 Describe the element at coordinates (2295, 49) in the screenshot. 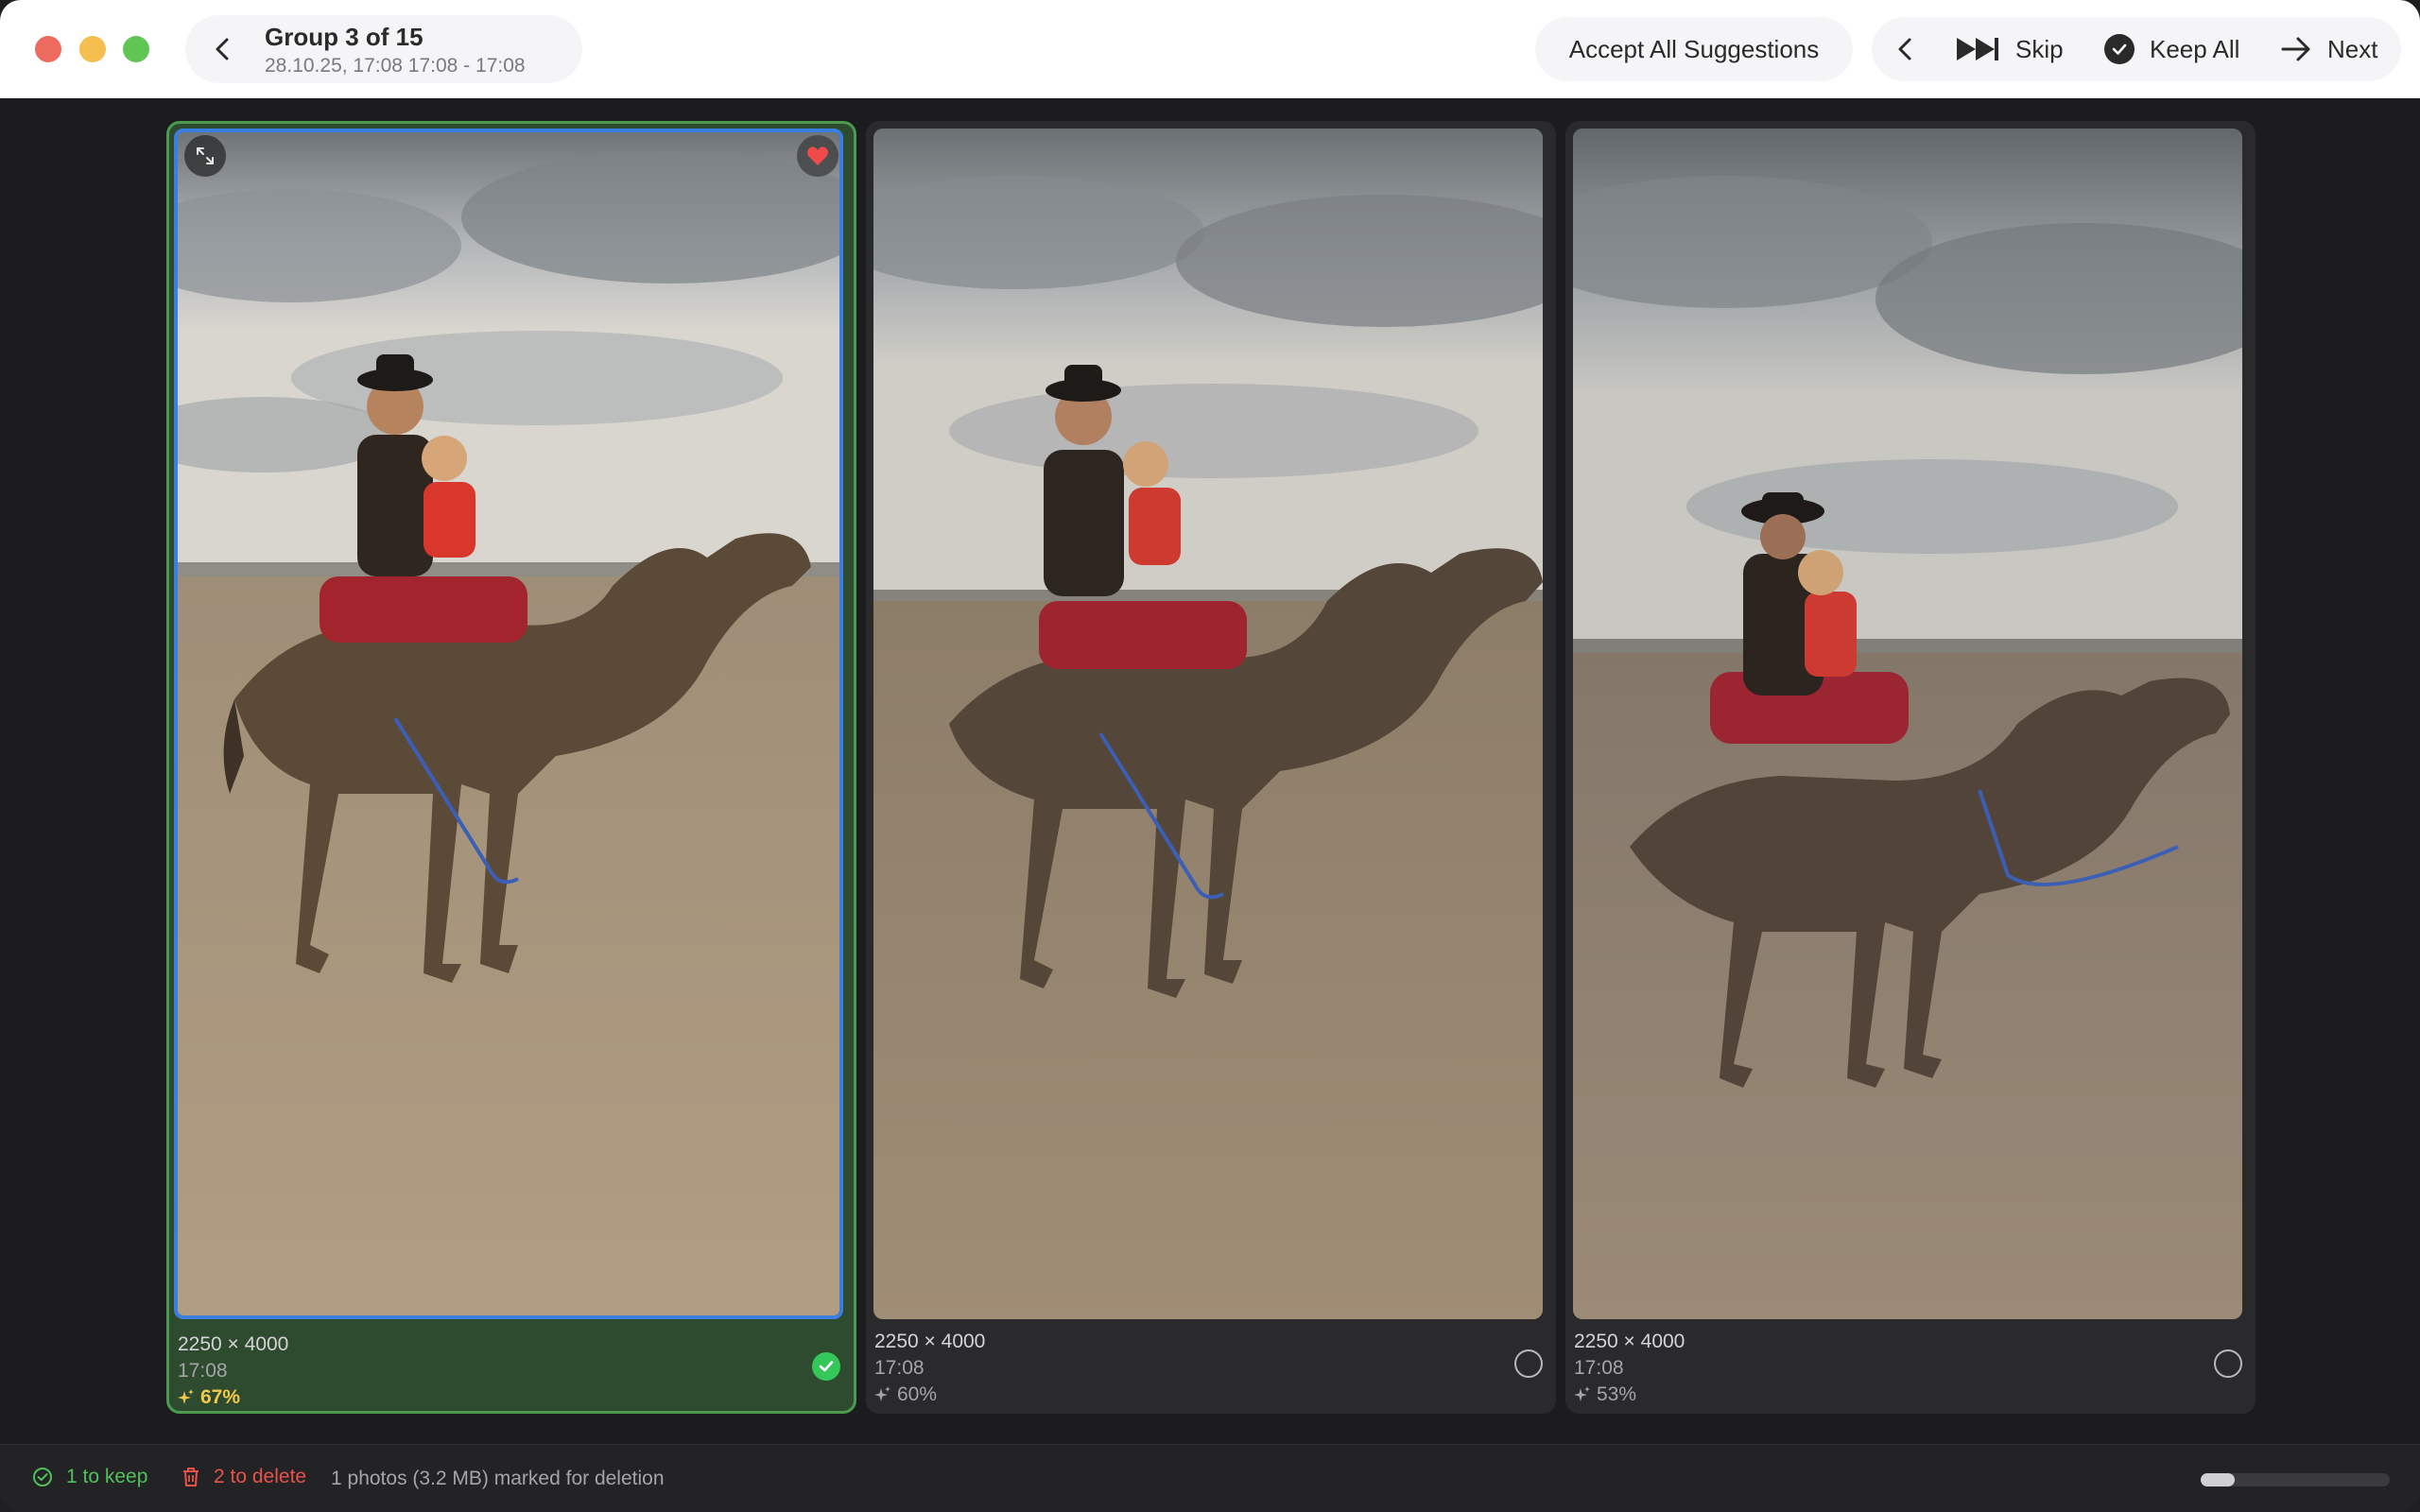

I see `arrow-right-icon` at that location.